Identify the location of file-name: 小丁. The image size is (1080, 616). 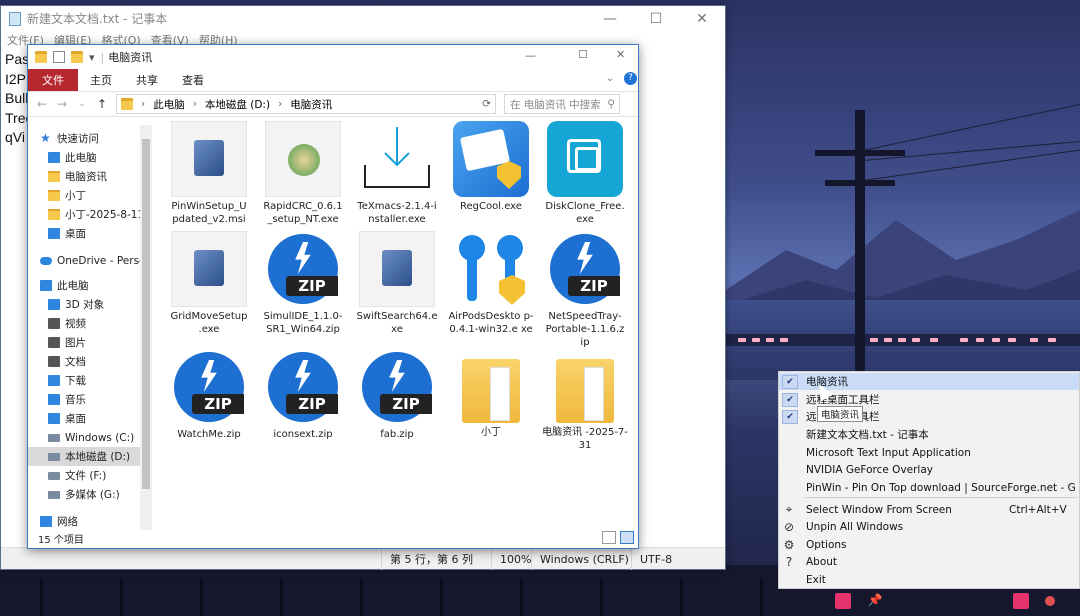
(491, 432).